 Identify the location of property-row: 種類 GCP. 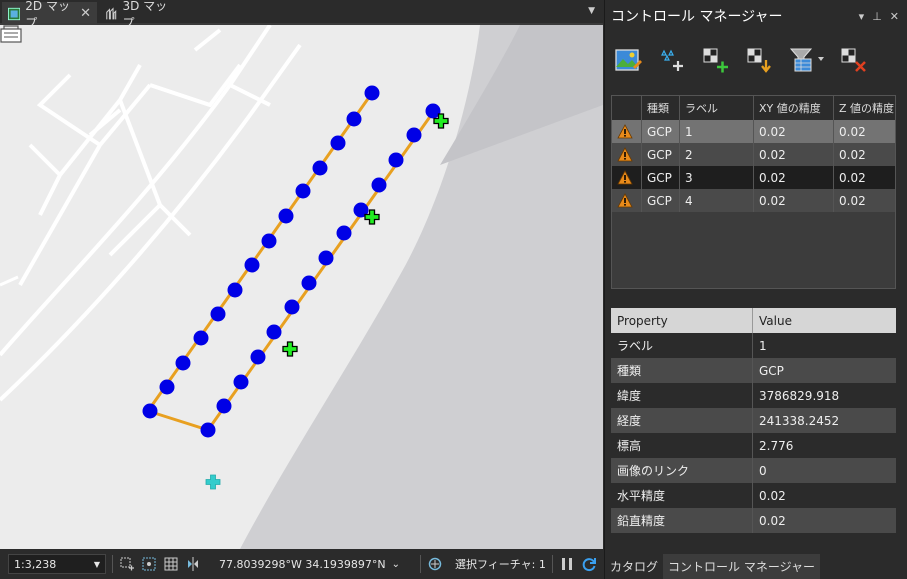
(753, 370).